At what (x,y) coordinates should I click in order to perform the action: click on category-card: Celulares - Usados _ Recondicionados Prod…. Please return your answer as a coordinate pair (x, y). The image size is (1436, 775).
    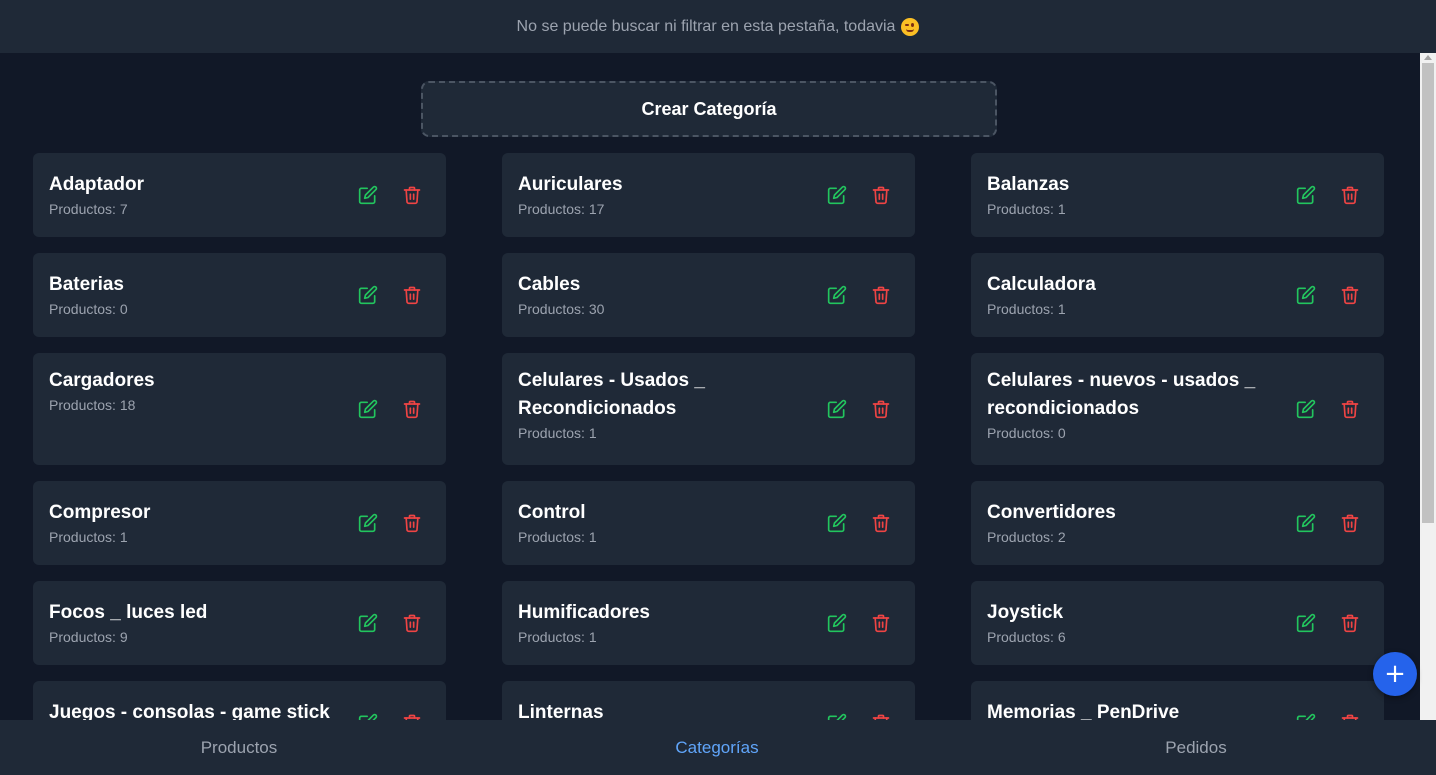
    Looking at the image, I should click on (708, 409).